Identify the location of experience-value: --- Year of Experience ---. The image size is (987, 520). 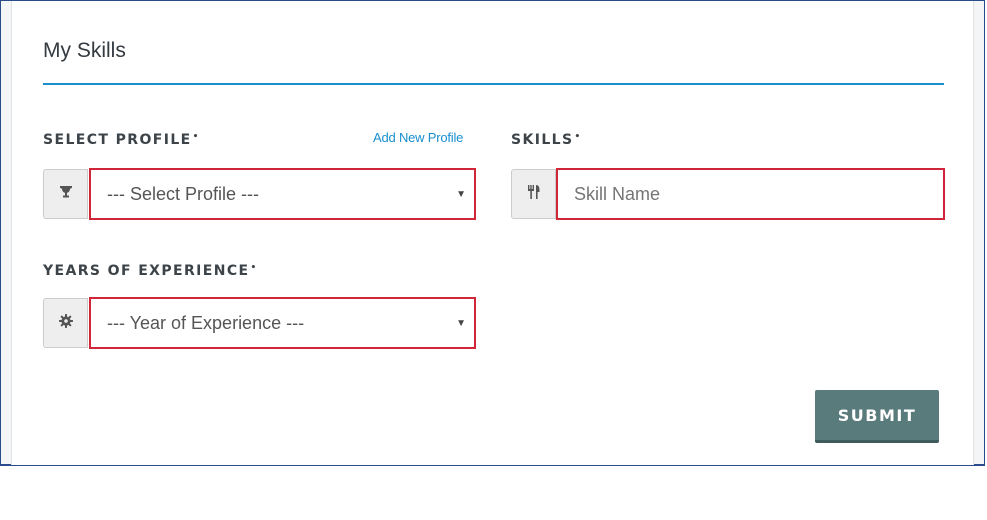
(206, 322).